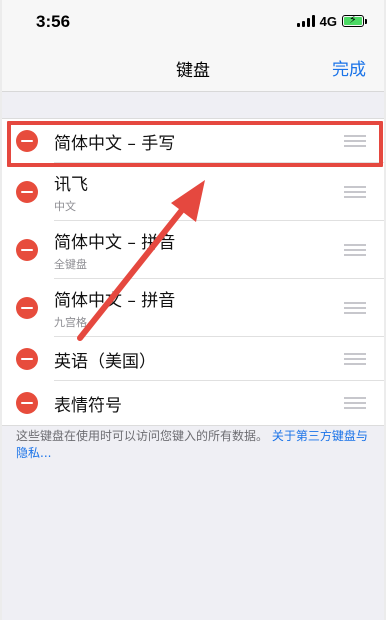 This screenshot has height=620, width=386. I want to click on keyboard-name: 表情符号, so click(88, 405).